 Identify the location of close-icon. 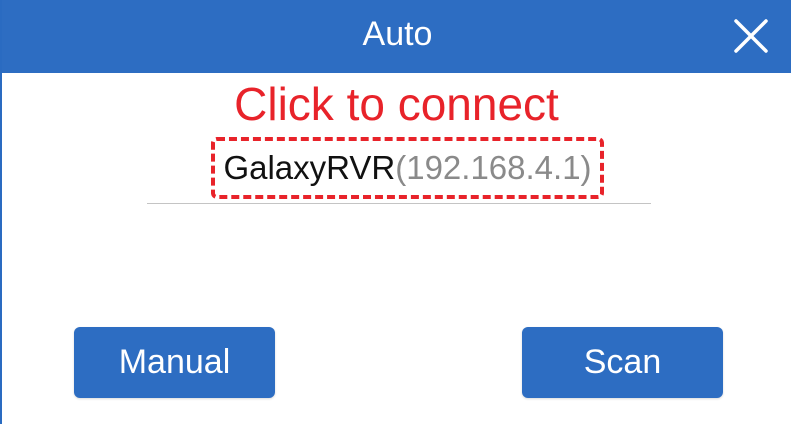
(751, 36).